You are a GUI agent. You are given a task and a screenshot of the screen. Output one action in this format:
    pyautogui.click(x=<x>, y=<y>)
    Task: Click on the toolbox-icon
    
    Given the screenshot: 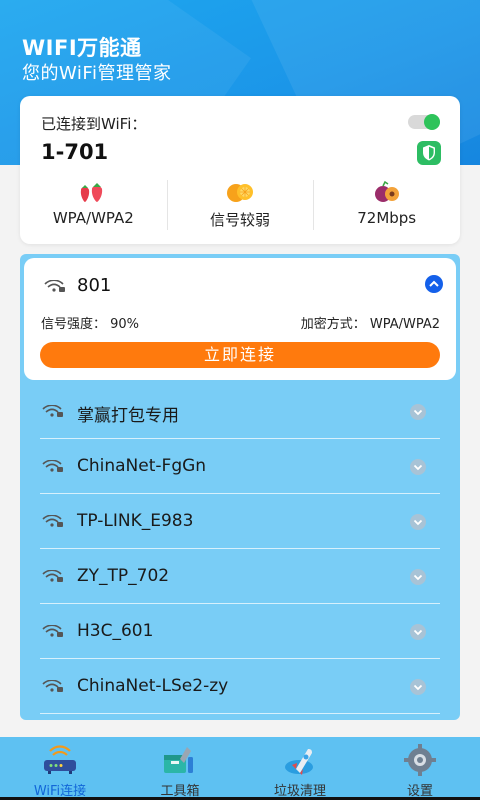 What is the action you would take?
    pyautogui.click(x=178, y=760)
    